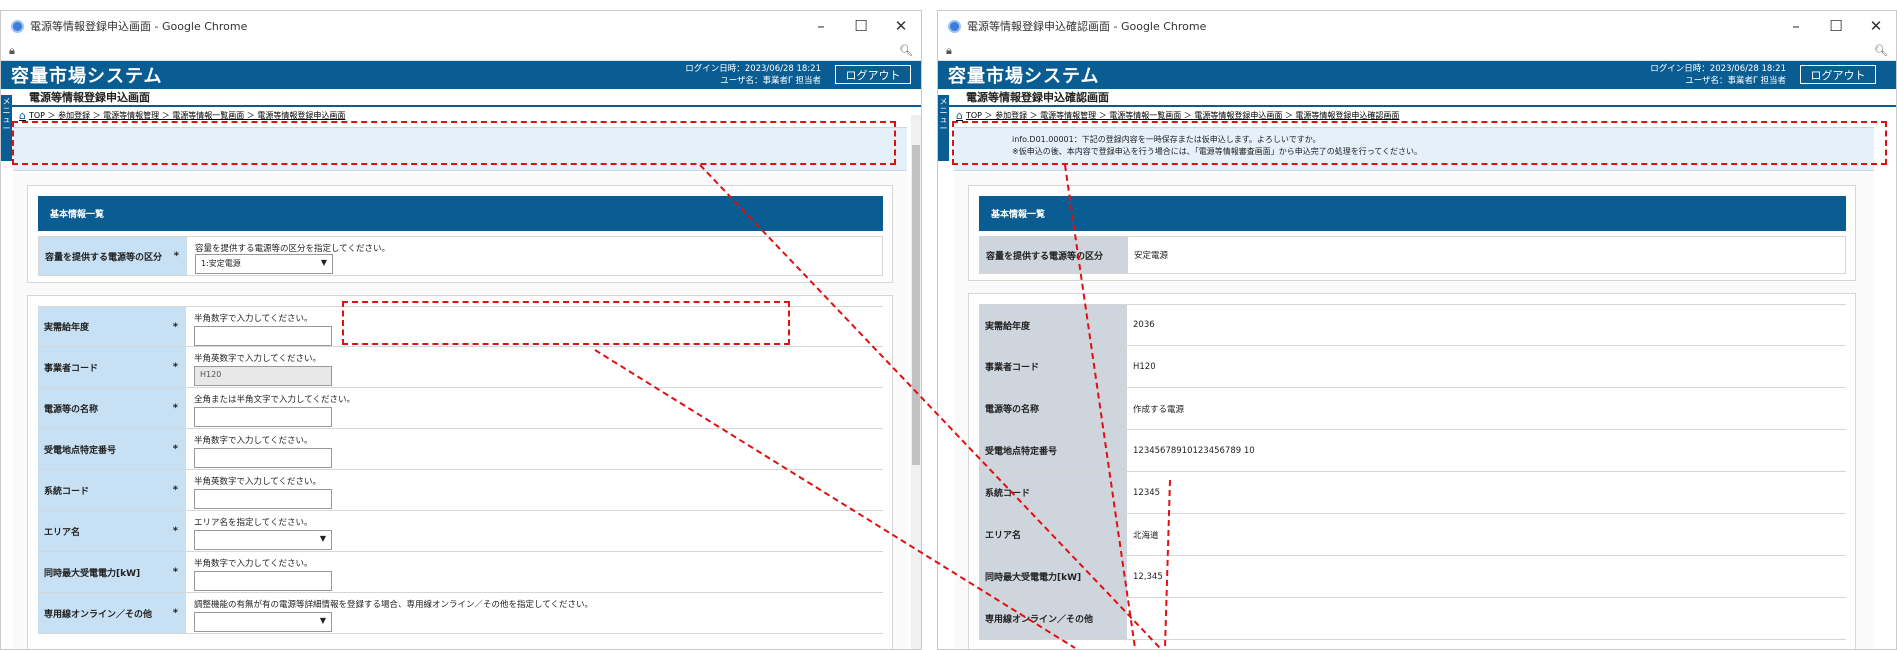 This screenshot has width=1897, height=650. Describe the element at coordinates (264, 264) in the screenshot. I see `kubun-select: 1:安定電源 ▼` at that location.